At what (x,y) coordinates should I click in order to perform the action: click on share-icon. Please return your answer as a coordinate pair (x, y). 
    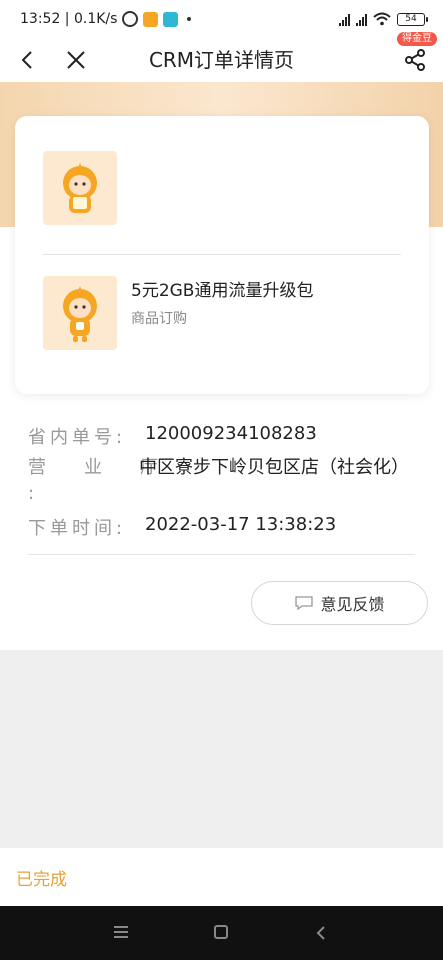
    Looking at the image, I should click on (415, 60).